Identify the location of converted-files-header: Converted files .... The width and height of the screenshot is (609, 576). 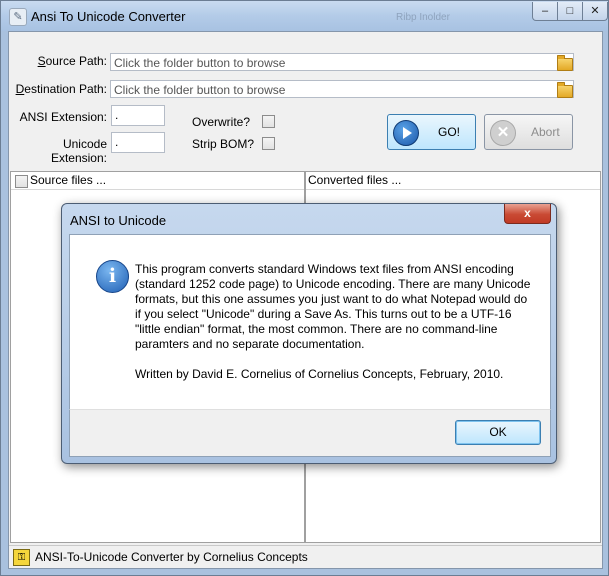
(453, 181).